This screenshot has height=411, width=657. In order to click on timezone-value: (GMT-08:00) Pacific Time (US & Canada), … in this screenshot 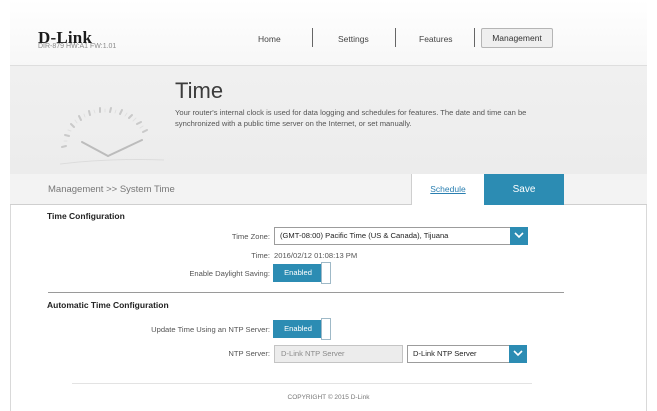, I will do `click(364, 235)`.